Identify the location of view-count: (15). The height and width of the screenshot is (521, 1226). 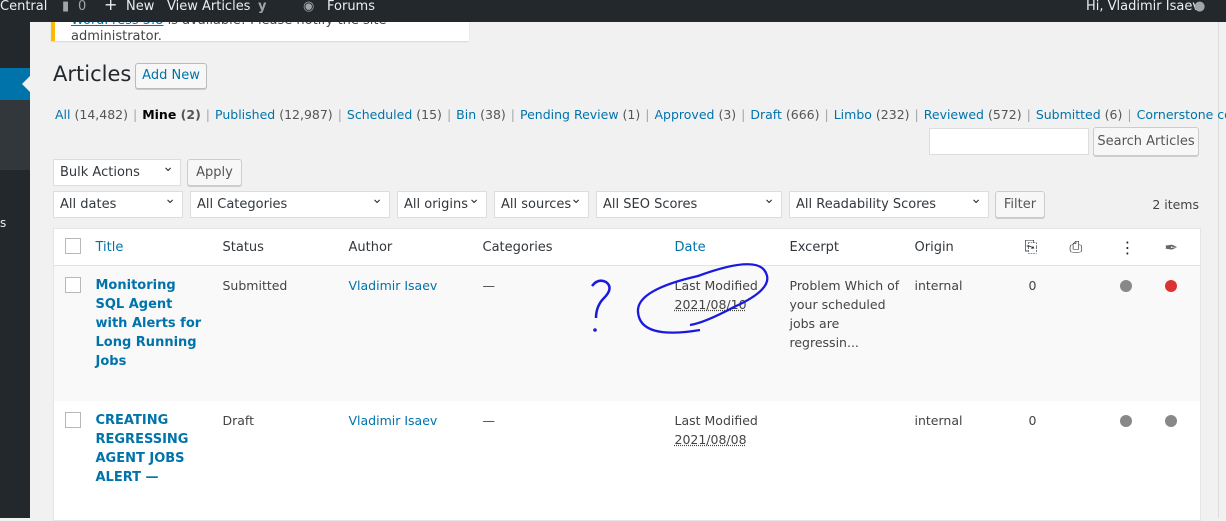
(429, 114).